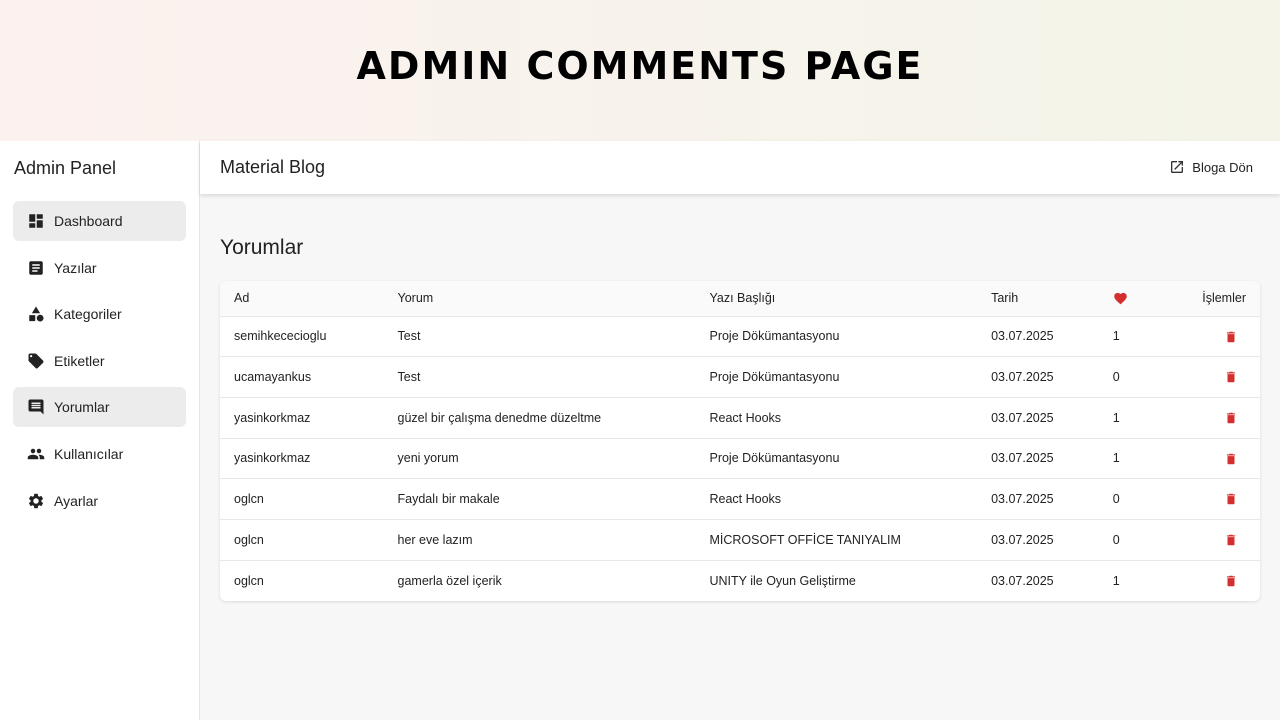 The image size is (1280, 720). I want to click on open-in-new-icon, so click(1177, 167).